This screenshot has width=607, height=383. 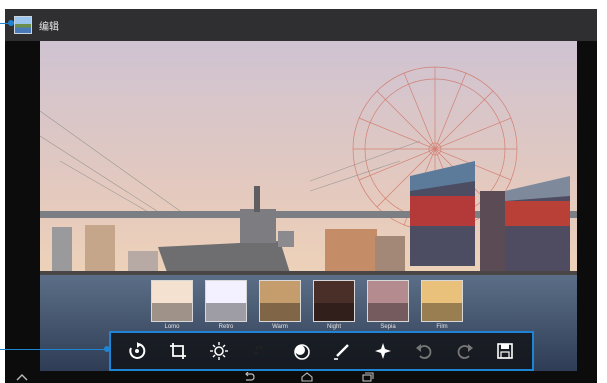 What do you see at coordinates (219, 351) in the screenshot?
I see `brightness-icon` at bounding box center [219, 351].